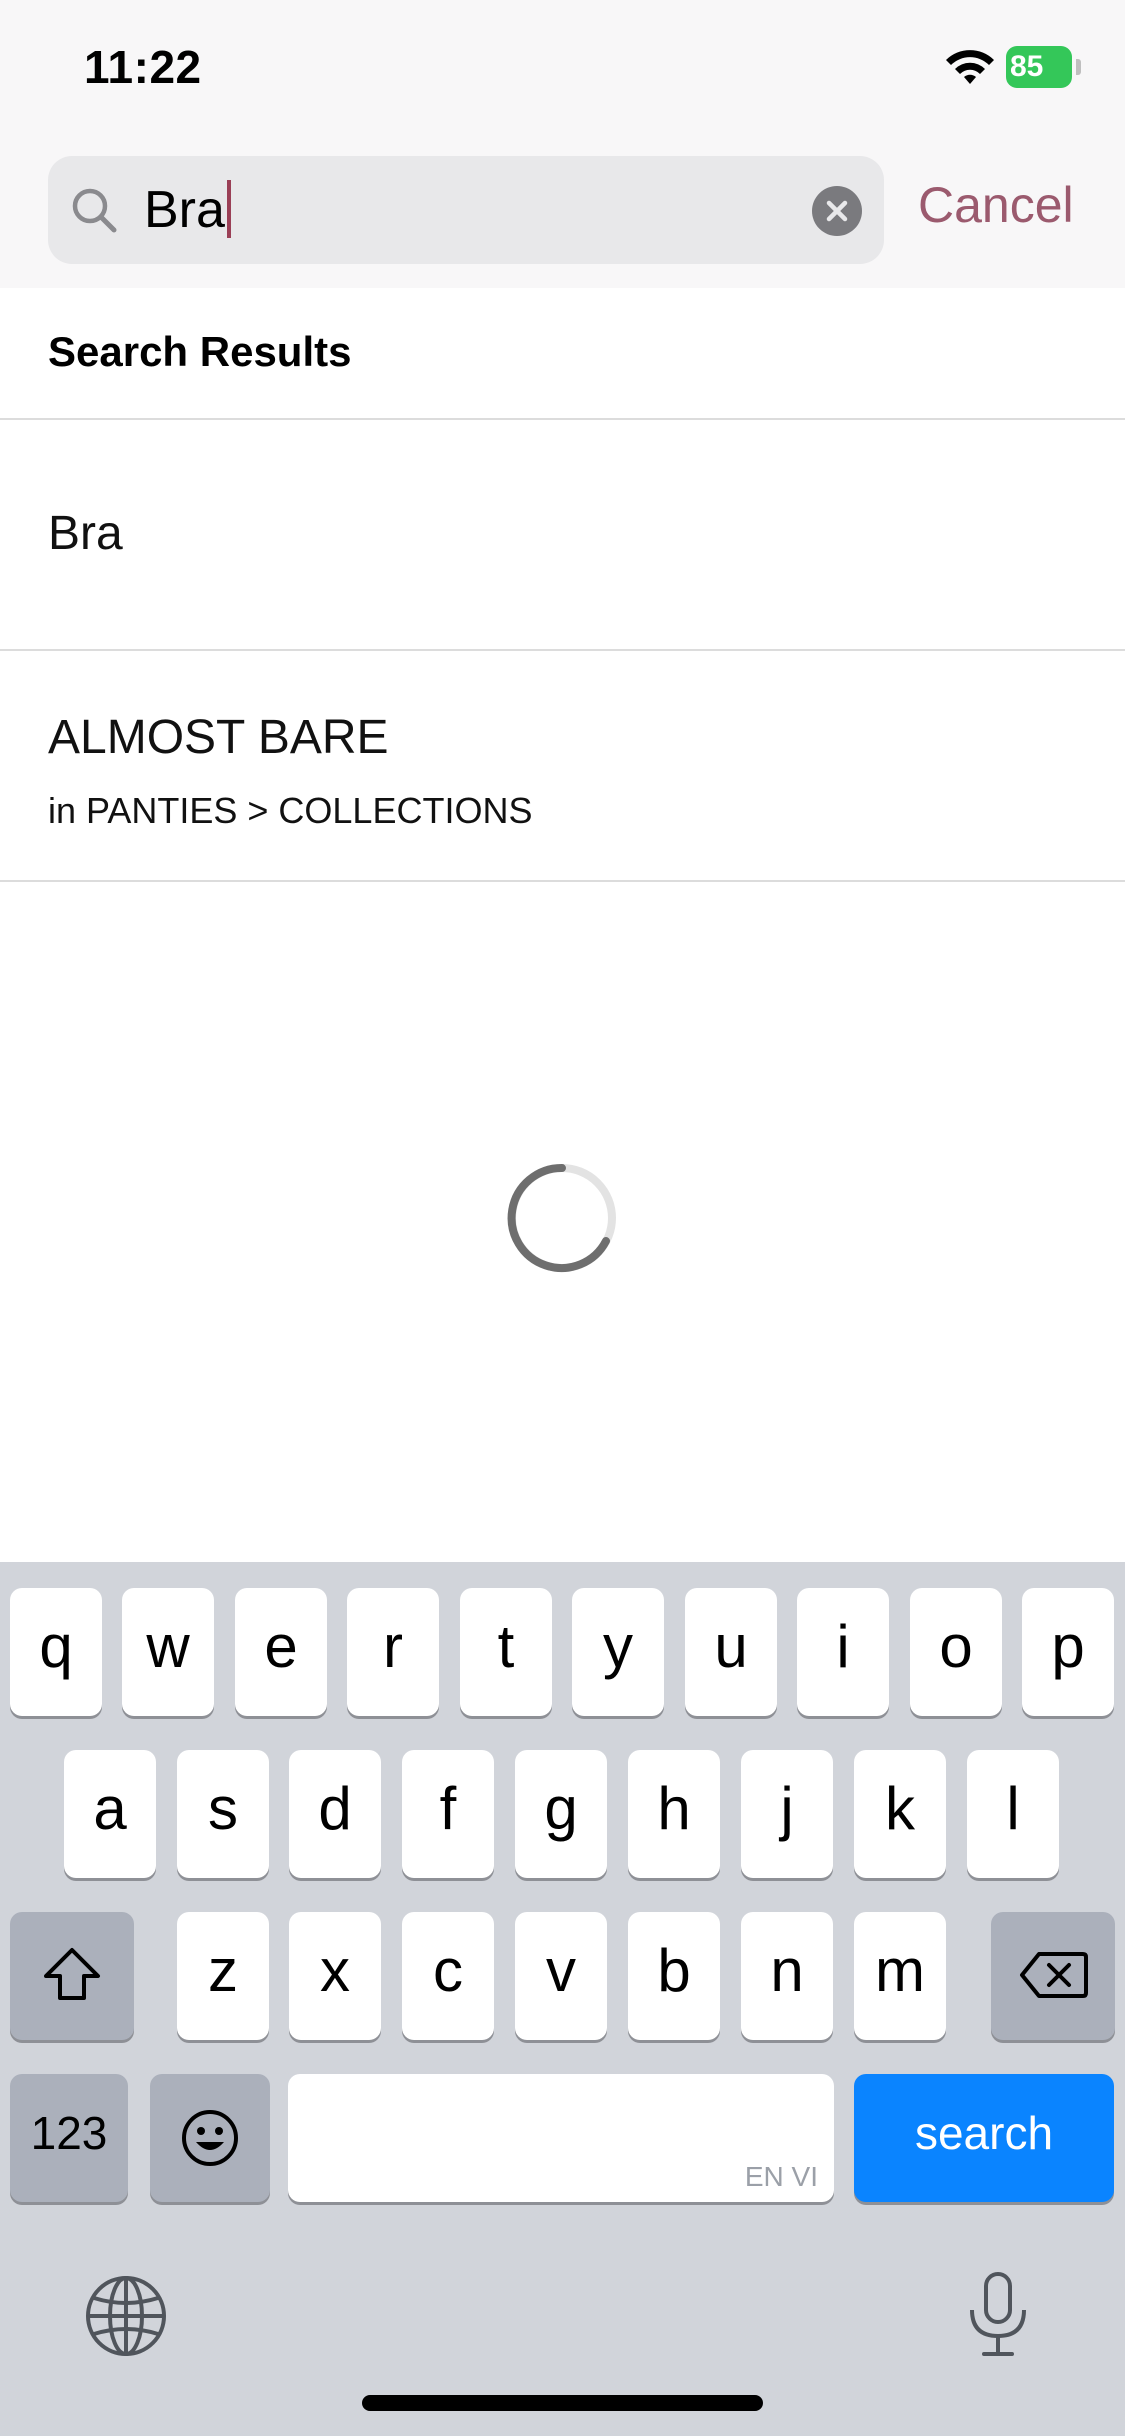 The height and width of the screenshot is (2436, 1125). What do you see at coordinates (466, 210) in the screenshot?
I see `search-field: Bra` at bounding box center [466, 210].